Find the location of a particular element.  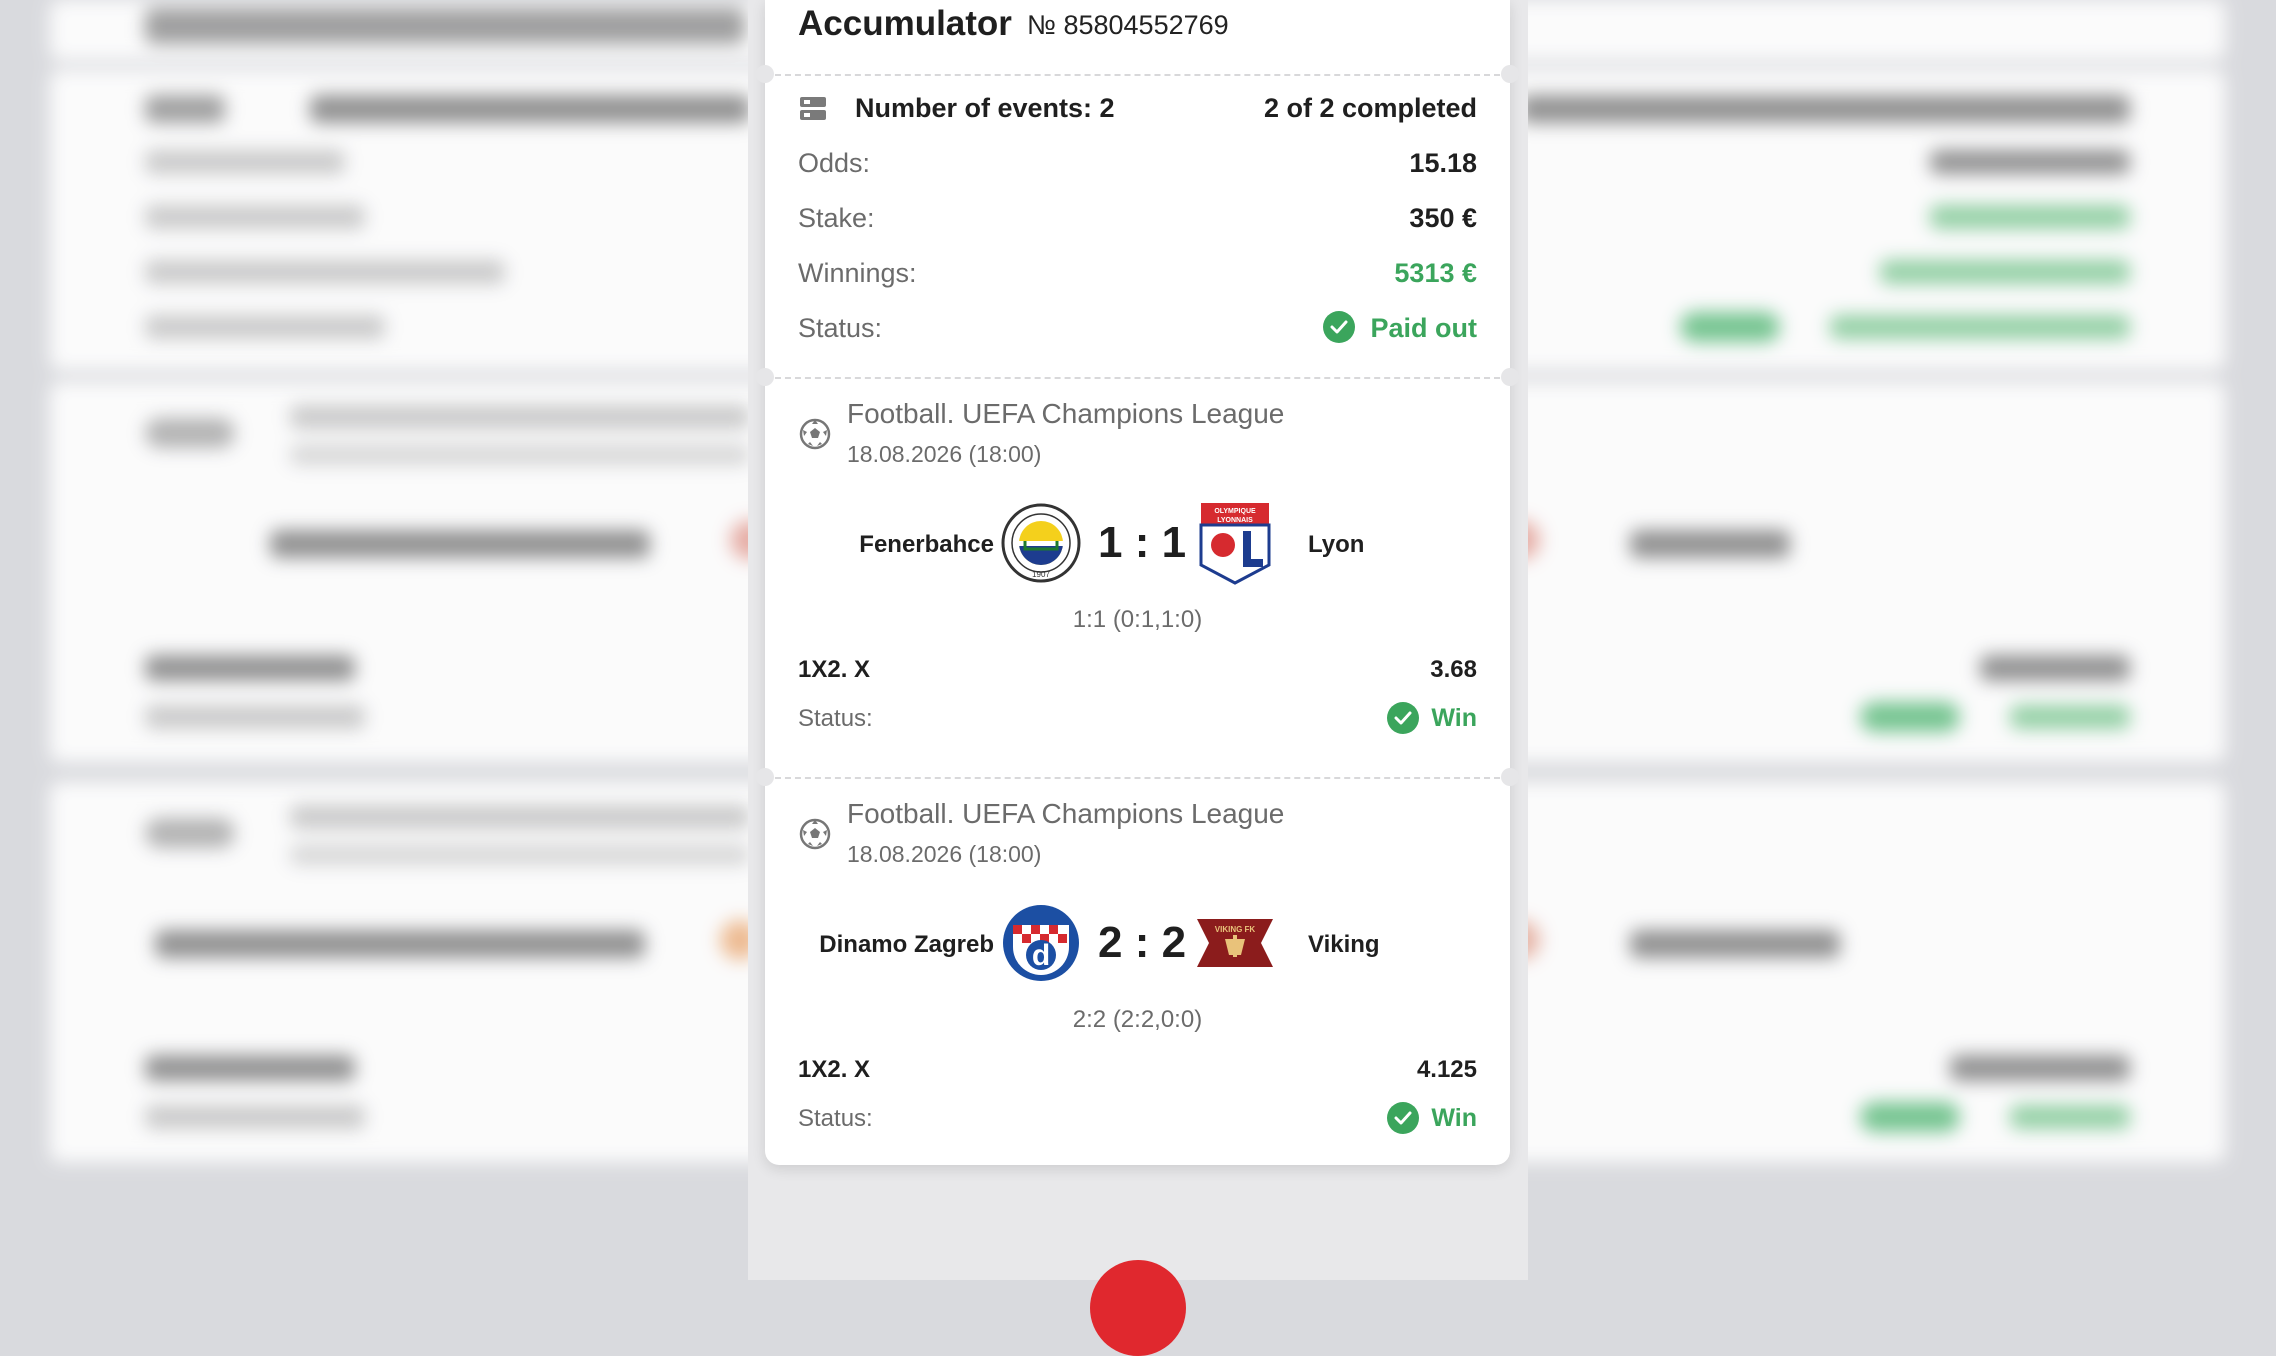

events-list-icon is located at coordinates (813, 108).